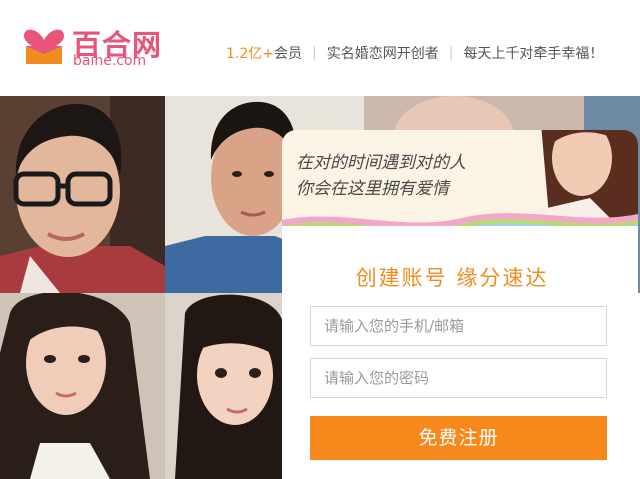 Image resolution: width=640 pixels, height=479 pixels. Describe the element at coordinates (458, 326) in the screenshot. I see `phone-email-input` at that location.